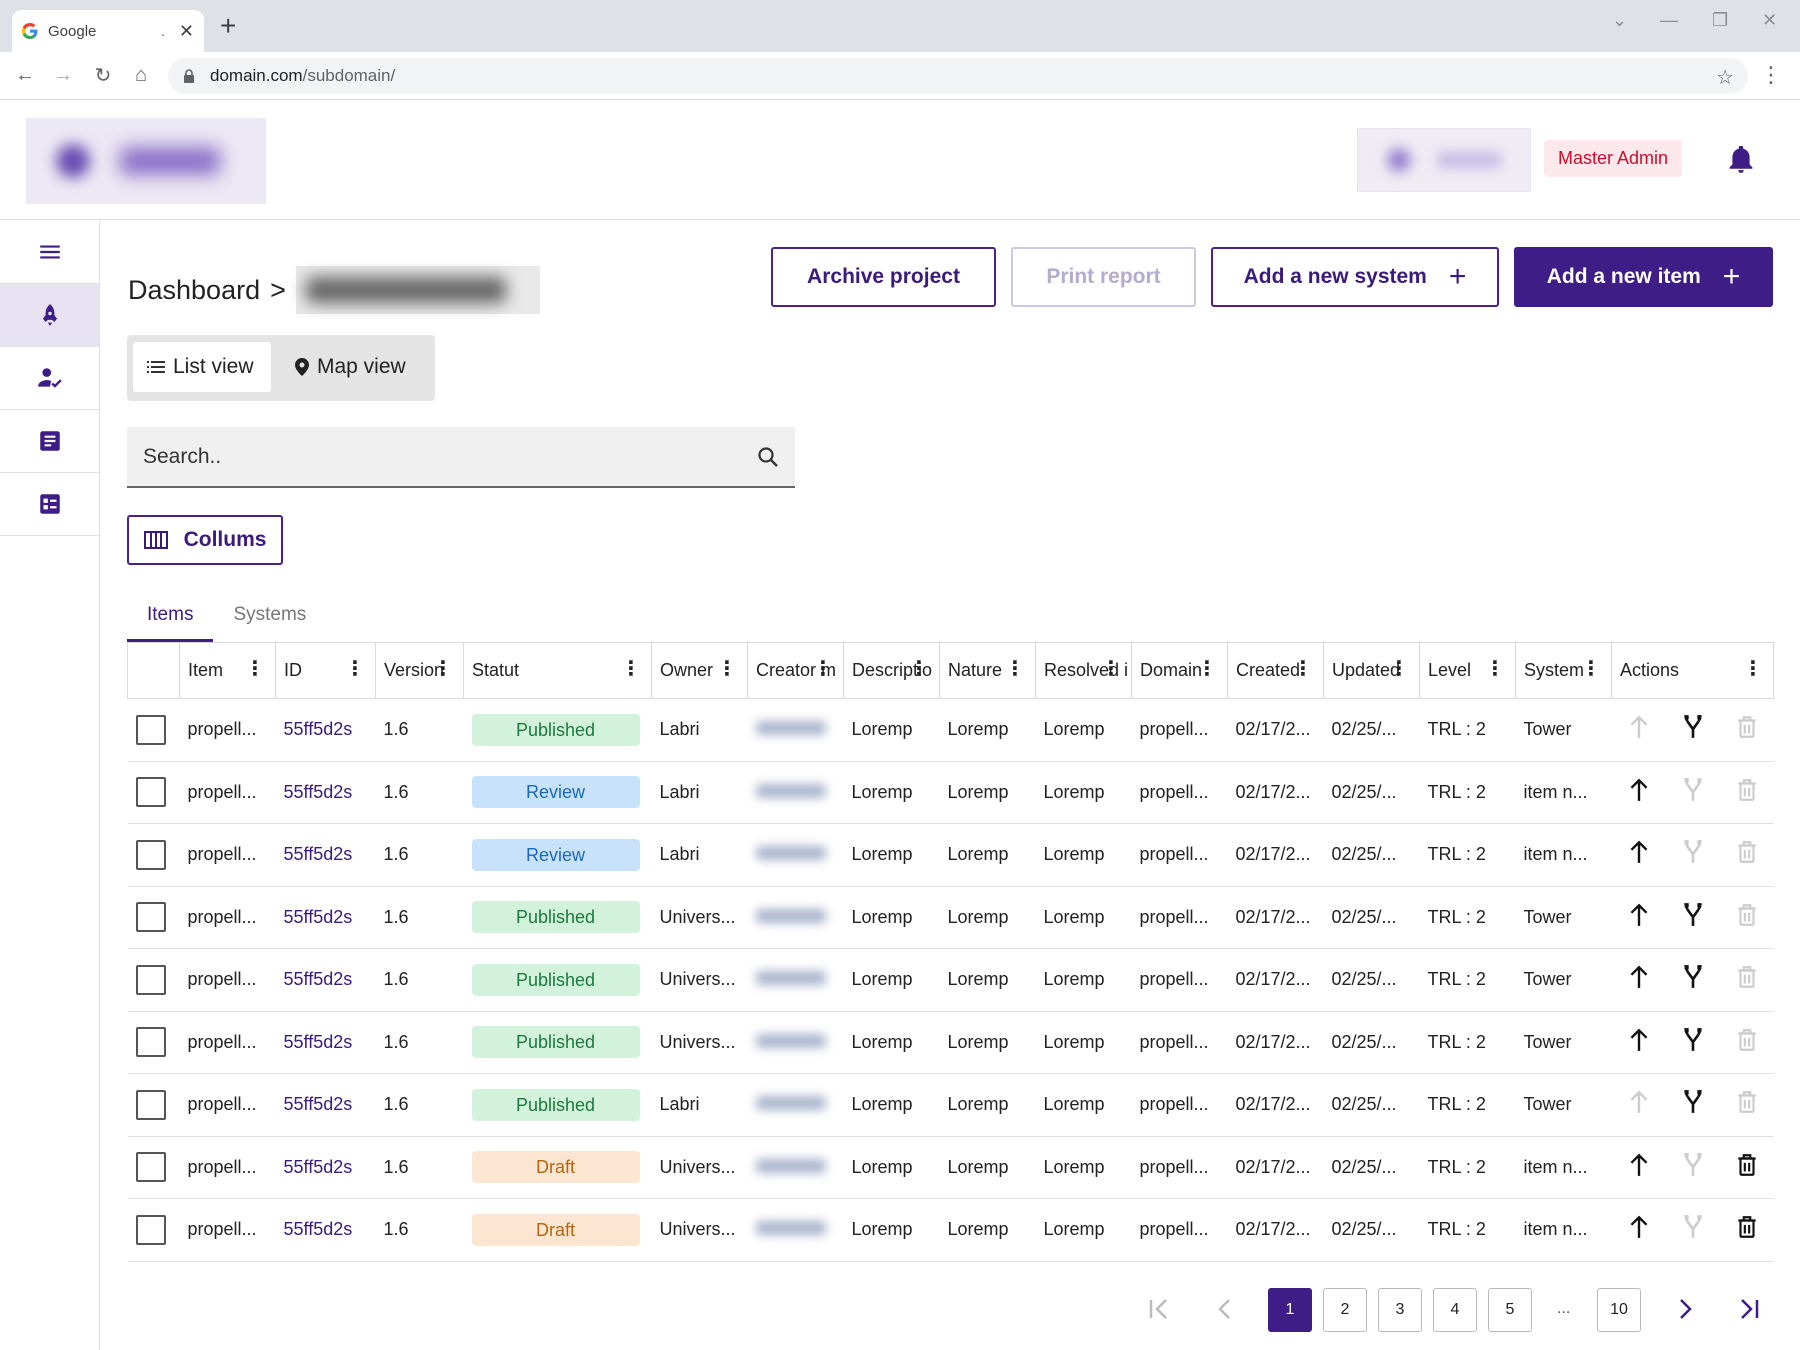 The image size is (1800, 1350). I want to click on bookmark-star-icon: ☆, so click(1725, 77).